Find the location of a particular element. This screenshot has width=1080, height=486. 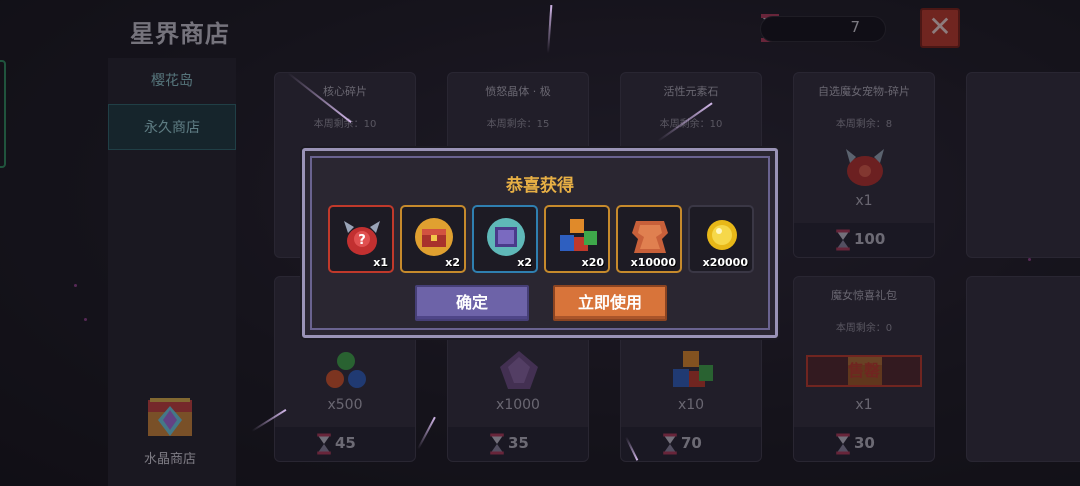

chest-icon is located at coordinates (434, 237).